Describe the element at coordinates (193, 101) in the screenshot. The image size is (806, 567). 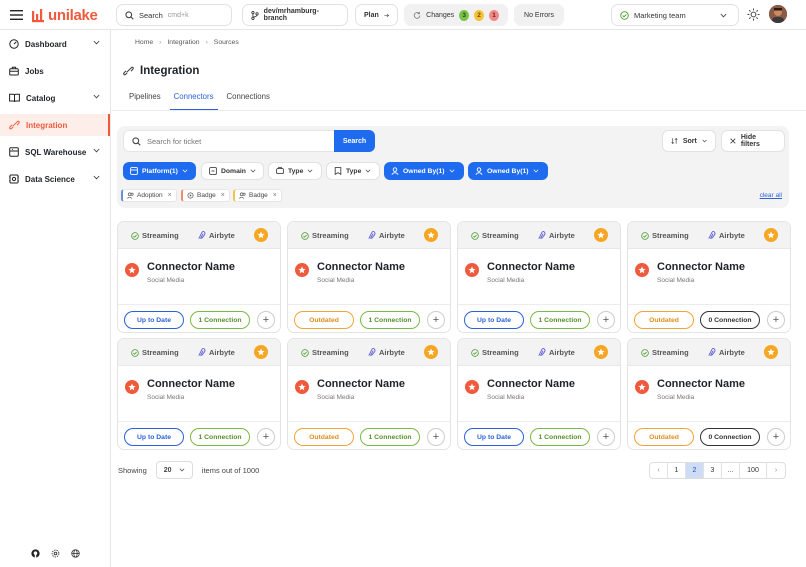
I see `tab-connectors: Connectors` at that location.